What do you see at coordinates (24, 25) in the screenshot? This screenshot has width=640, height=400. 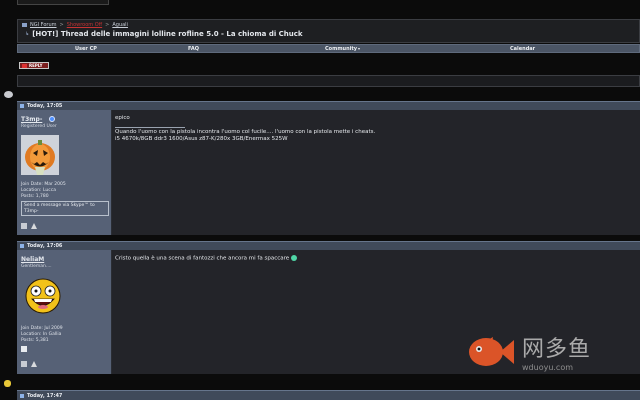 I see `forum-home-icon` at bounding box center [24, 25].